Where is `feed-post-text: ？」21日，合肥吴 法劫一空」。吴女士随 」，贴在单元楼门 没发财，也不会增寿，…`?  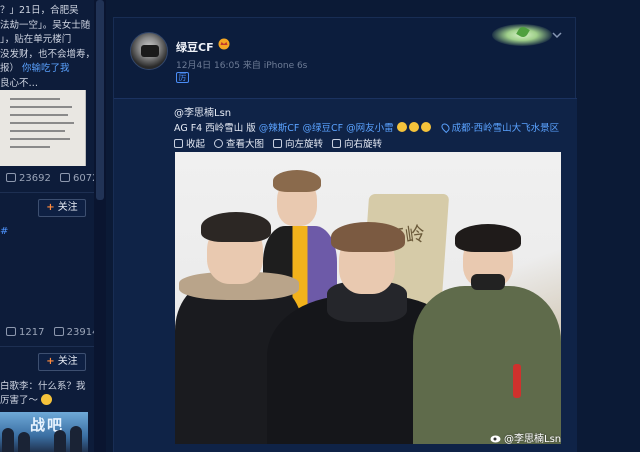 feed-post-text: ？」21日，合肥吴 法劫一空」。吴女士随 」，贴在单元楼门 没发财，也不会增寿，… is located at coordinates (46, 47).